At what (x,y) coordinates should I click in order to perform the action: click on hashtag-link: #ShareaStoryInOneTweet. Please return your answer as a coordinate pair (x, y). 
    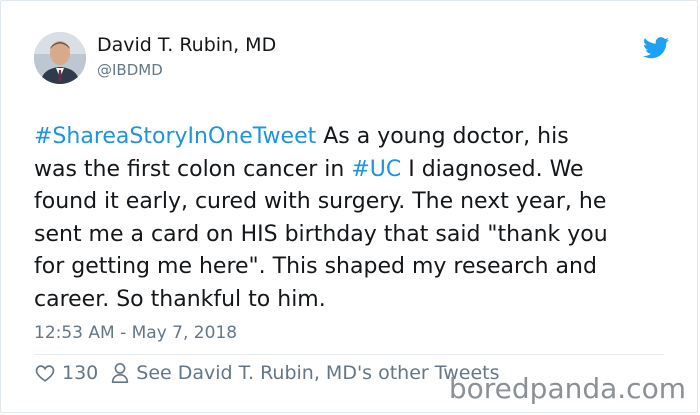
    Looking at the image, I should click on (175, 136).